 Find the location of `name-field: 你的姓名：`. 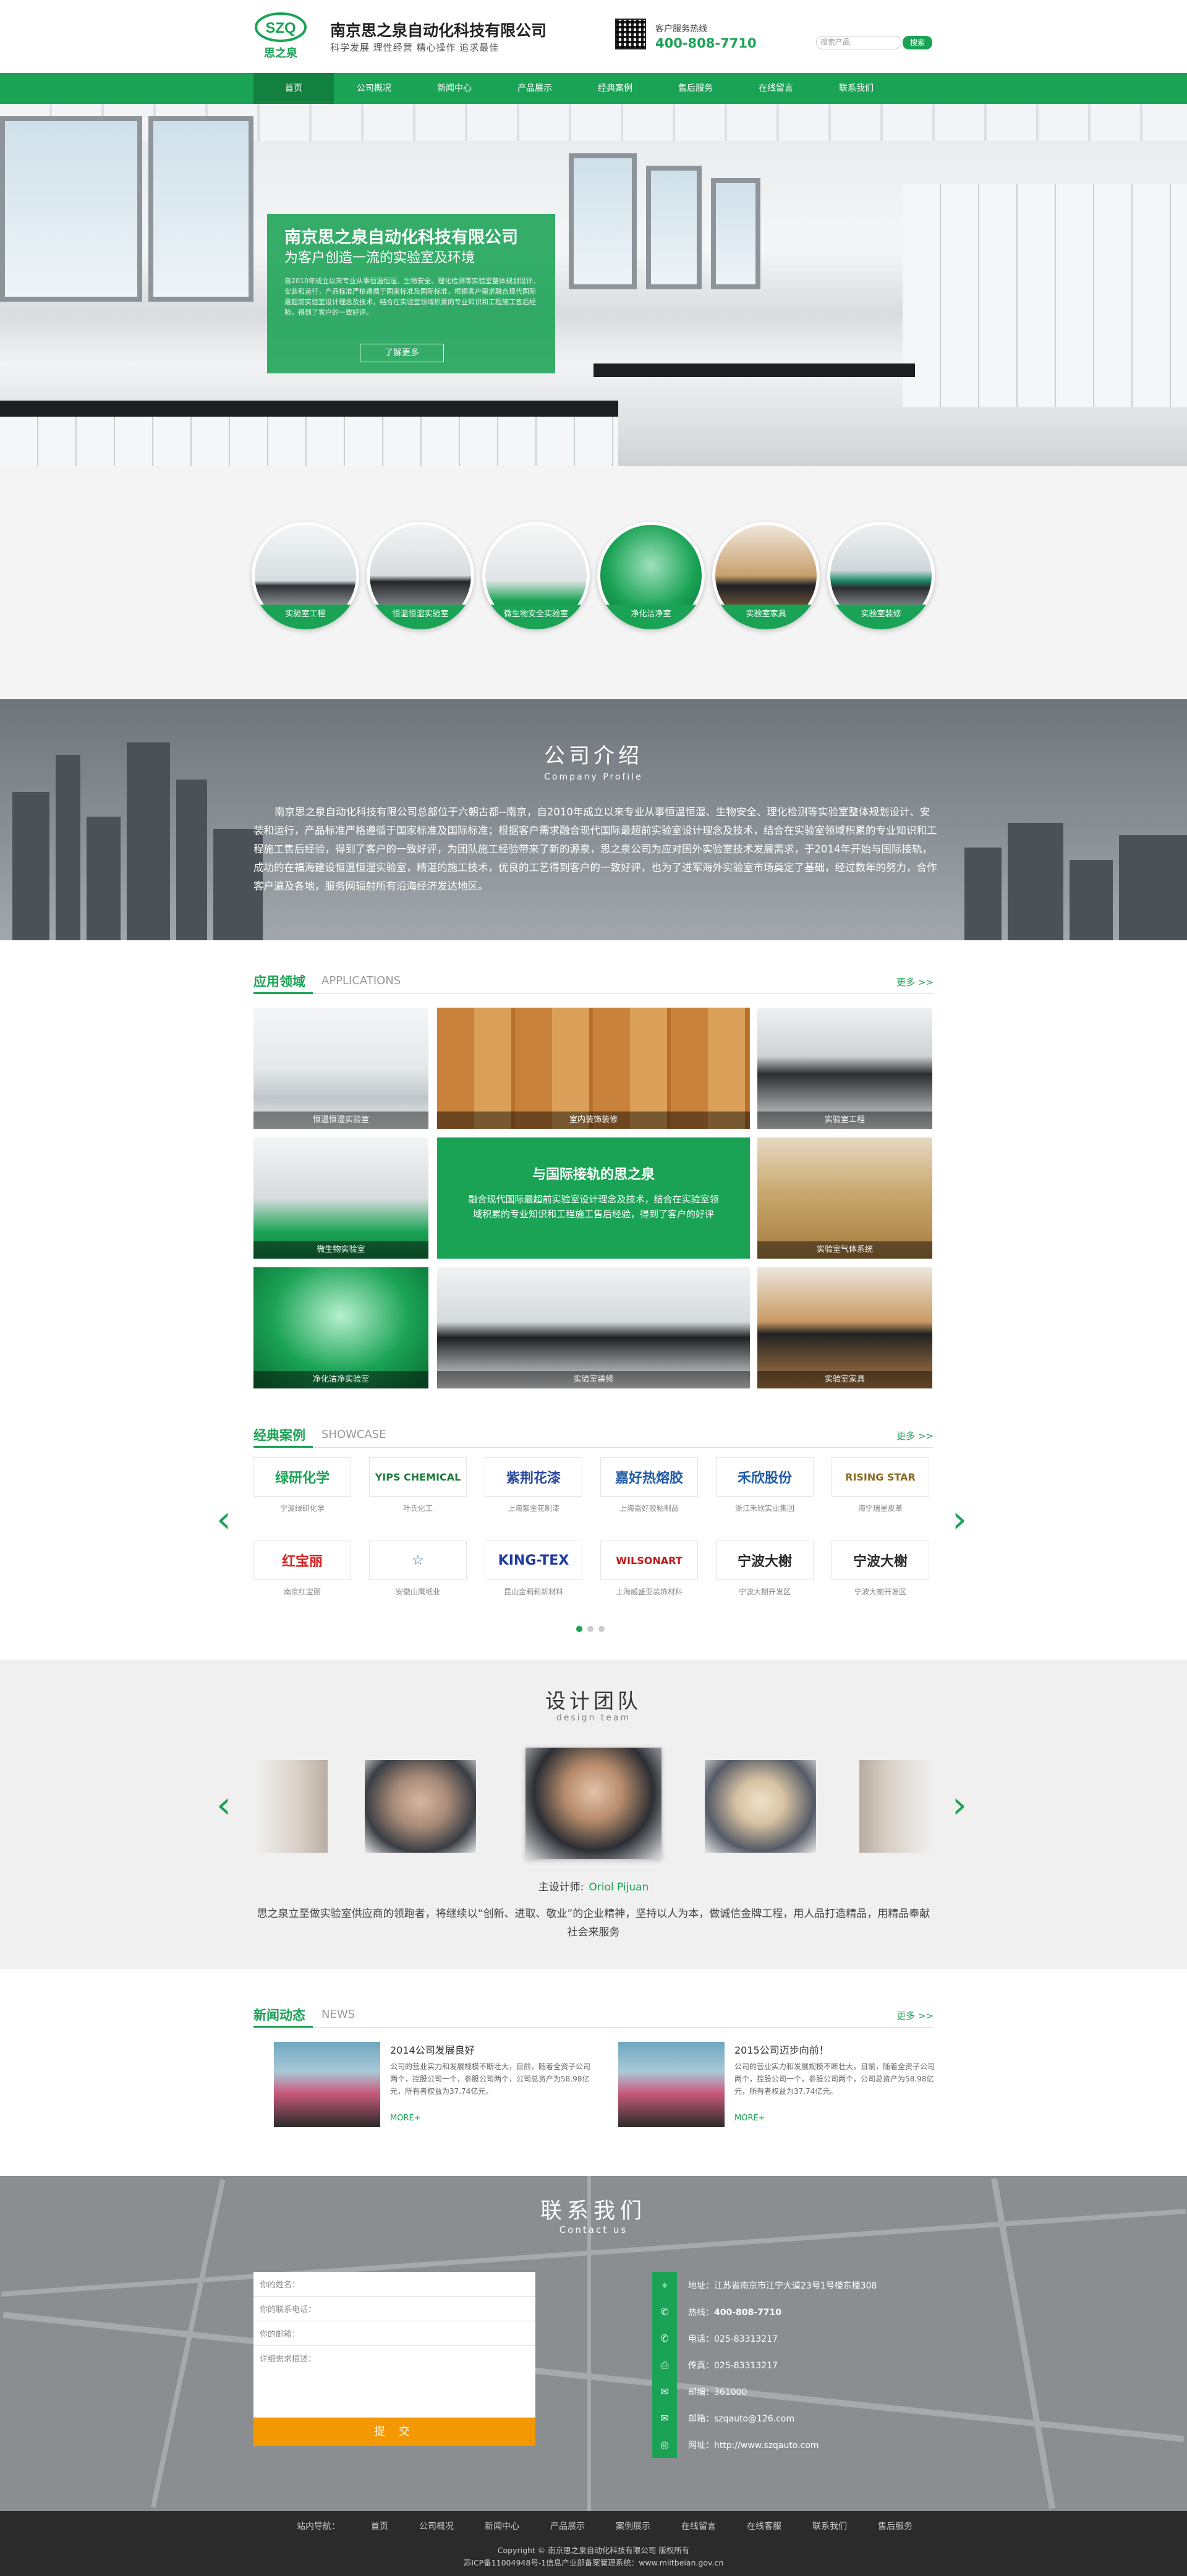

name-field: 你的姓名： is located at coordinates (394, 2284).